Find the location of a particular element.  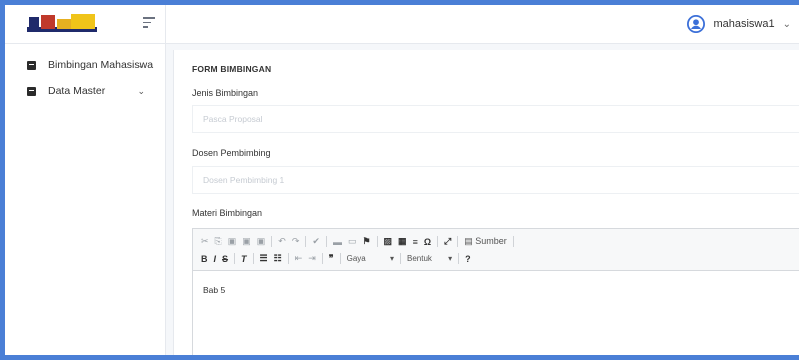

numbered-list-icon: ☰ is located at coordinates (264, 258).